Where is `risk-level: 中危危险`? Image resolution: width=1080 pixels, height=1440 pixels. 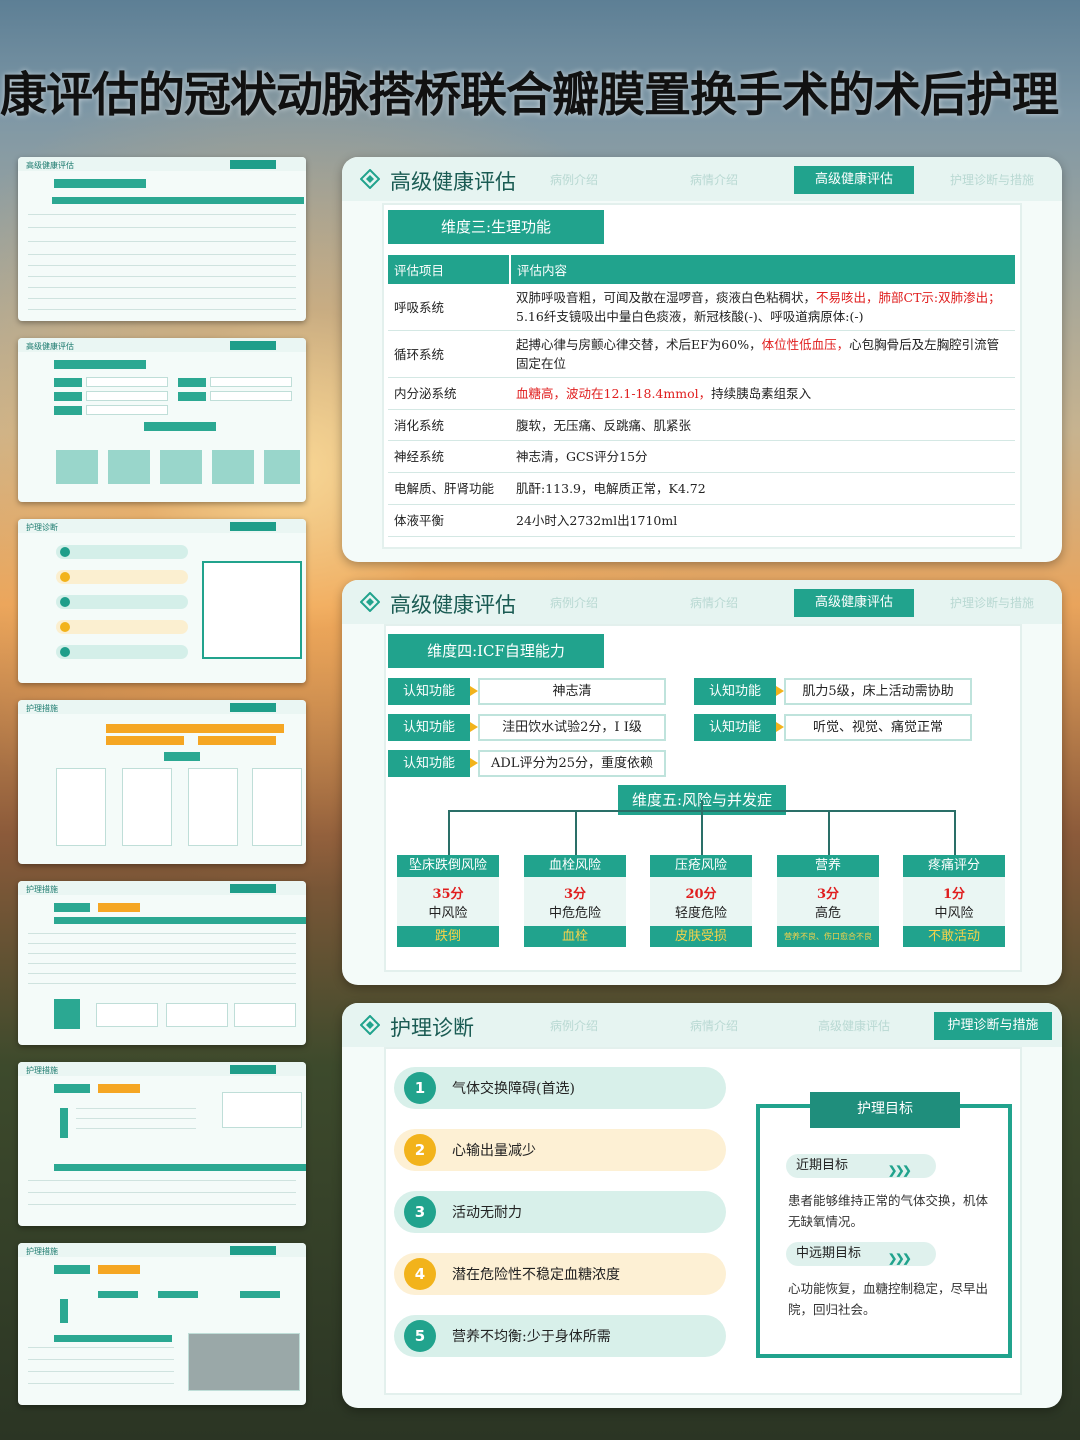
risk-level: 中危危险 is located at coordinates (574, 913).